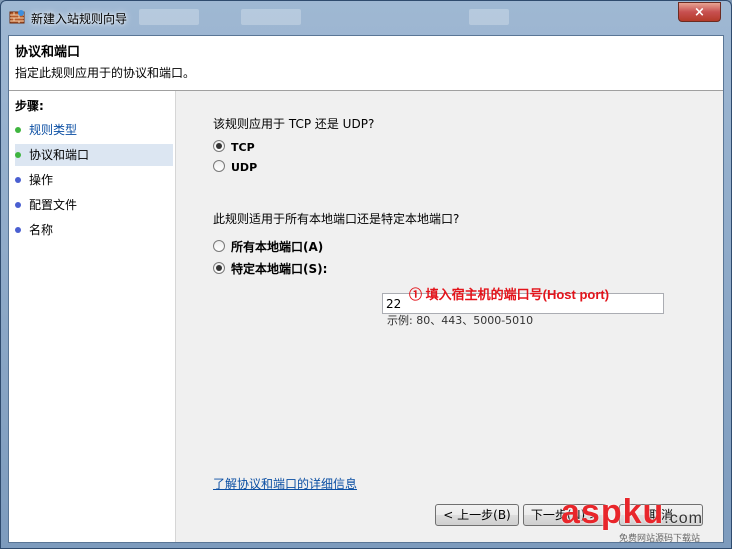  I want to click on close-button: ×, so click(699, 12).